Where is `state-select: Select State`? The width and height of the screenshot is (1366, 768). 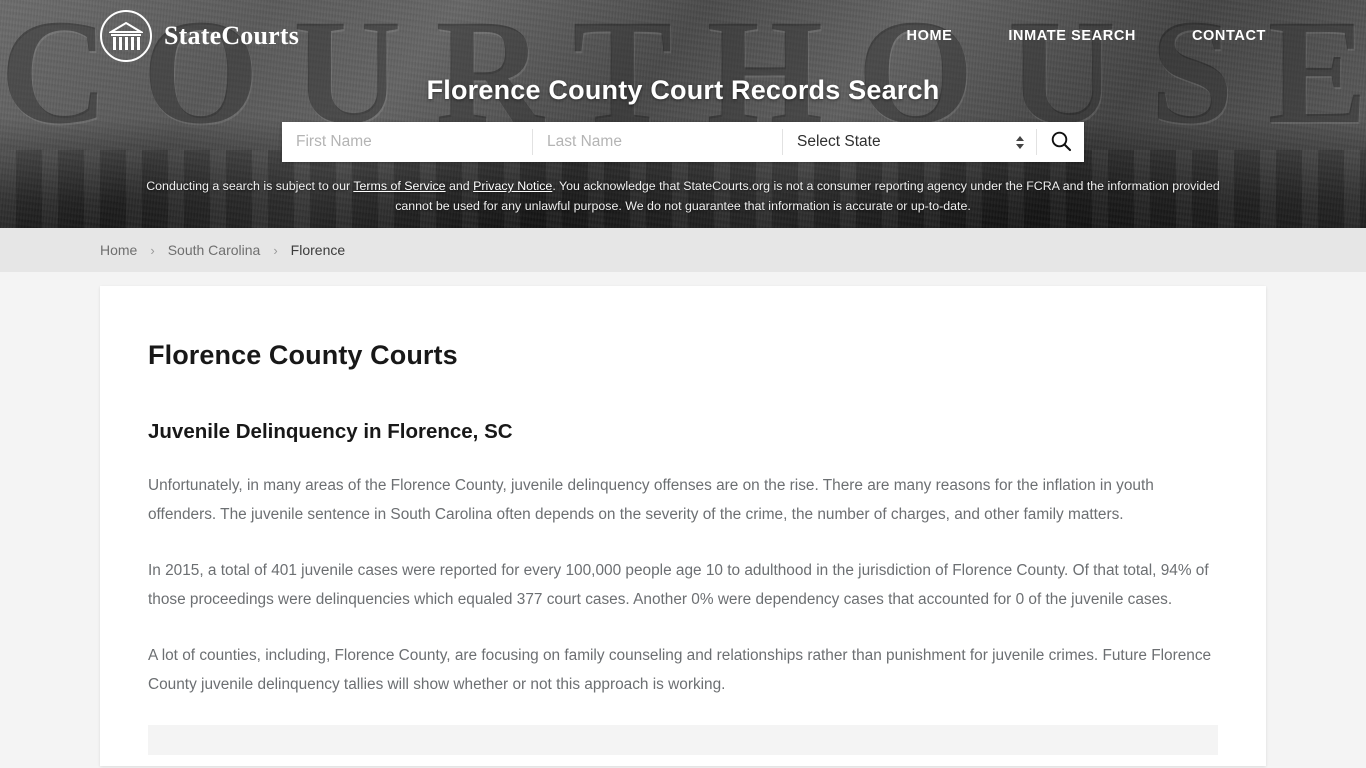 state-select: Select State is located at coordinates (909, 142).